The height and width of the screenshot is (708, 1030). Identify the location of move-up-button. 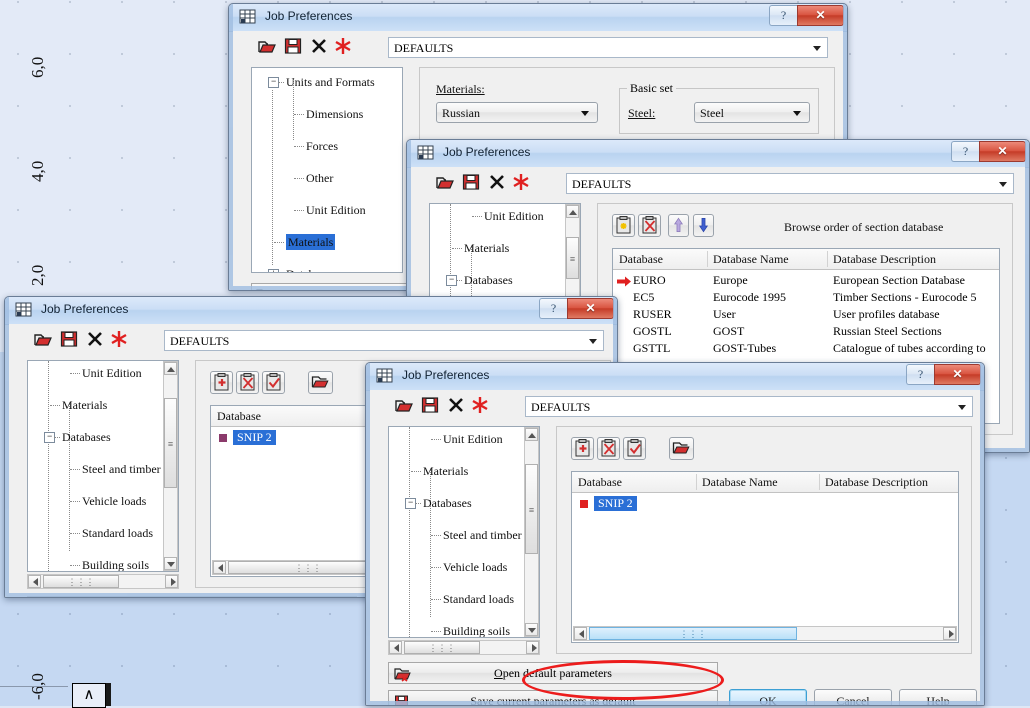
(678, 225).